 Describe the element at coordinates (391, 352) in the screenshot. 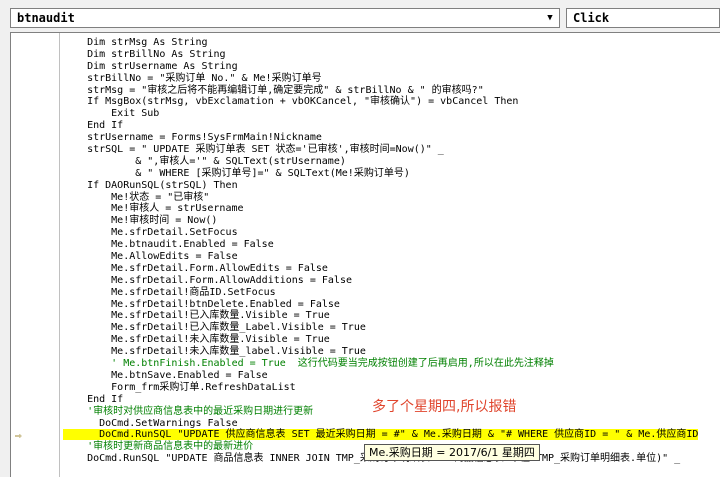

I see `code-line: Me.sfrDetail!未入库数量_label.Visible = True` at that location.